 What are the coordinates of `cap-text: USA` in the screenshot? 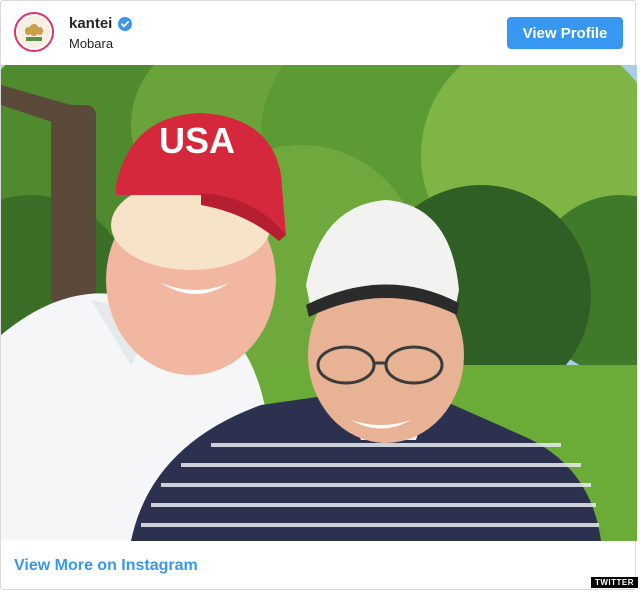 It's located at (197, 140).